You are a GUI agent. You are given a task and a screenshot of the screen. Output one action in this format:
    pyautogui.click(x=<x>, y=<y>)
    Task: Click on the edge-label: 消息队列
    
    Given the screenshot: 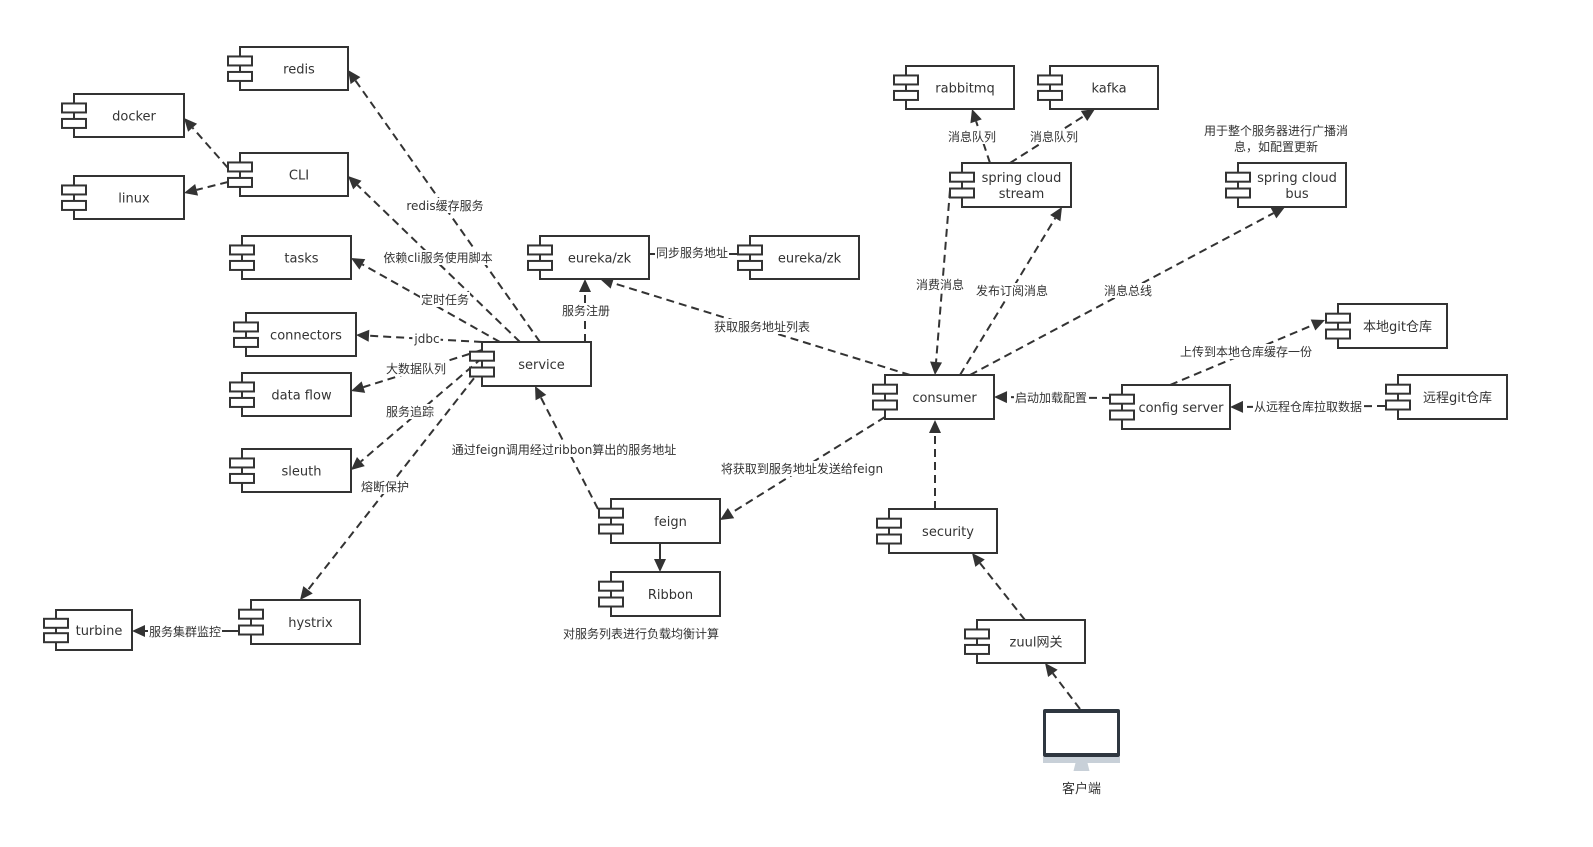 What is the action you would take?
    pyautogui.click(x=1054, y=136)
    